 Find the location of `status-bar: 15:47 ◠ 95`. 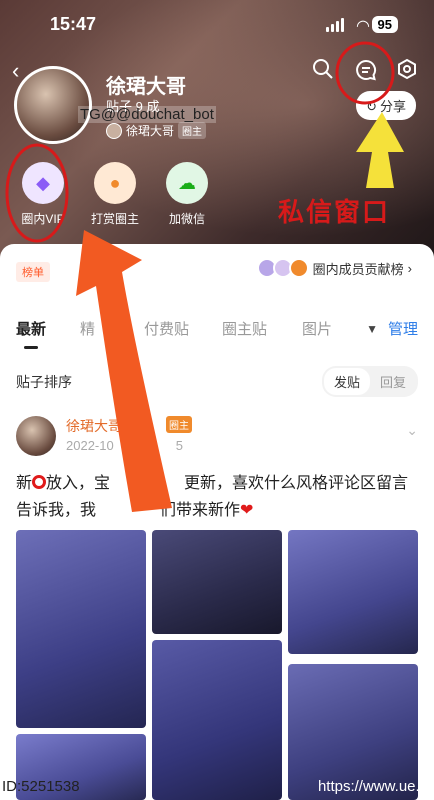

status-bar: 15:47 ◠ 95 is located at coordinates (217, 26).